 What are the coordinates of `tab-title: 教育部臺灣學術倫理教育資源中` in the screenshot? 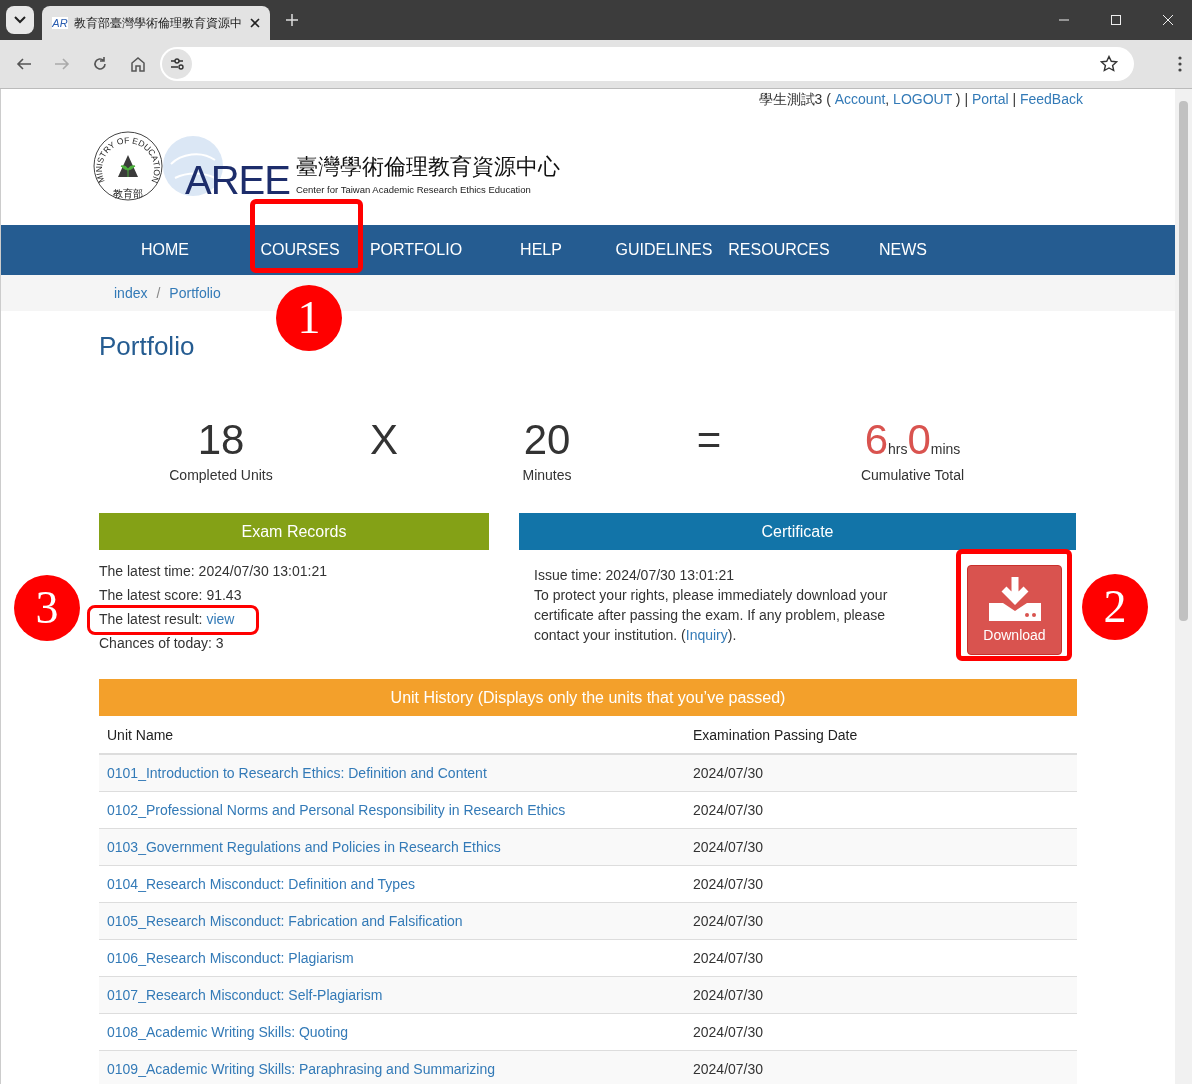 It's located at (158, 23).